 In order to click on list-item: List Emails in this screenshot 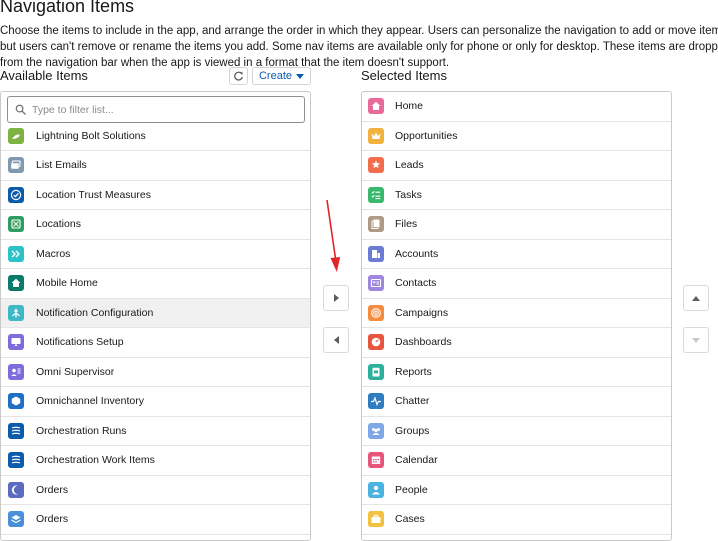, I will do `click(155, 166)`.